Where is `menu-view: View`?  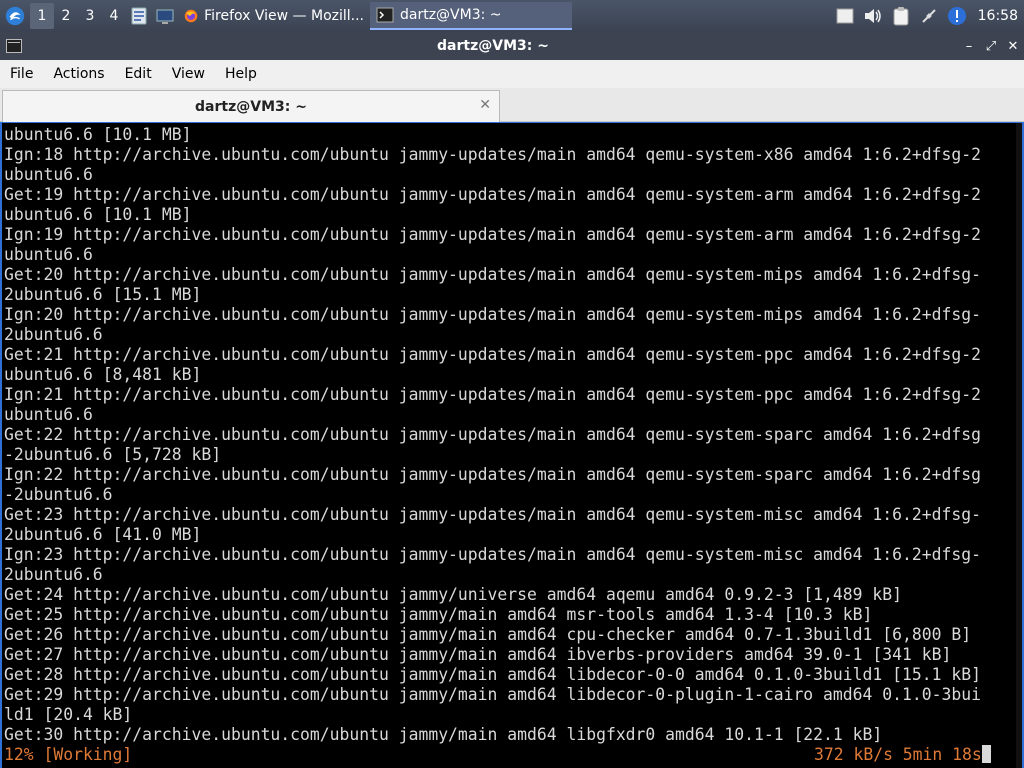 menu-view: View is located at coordinates (188, 74).